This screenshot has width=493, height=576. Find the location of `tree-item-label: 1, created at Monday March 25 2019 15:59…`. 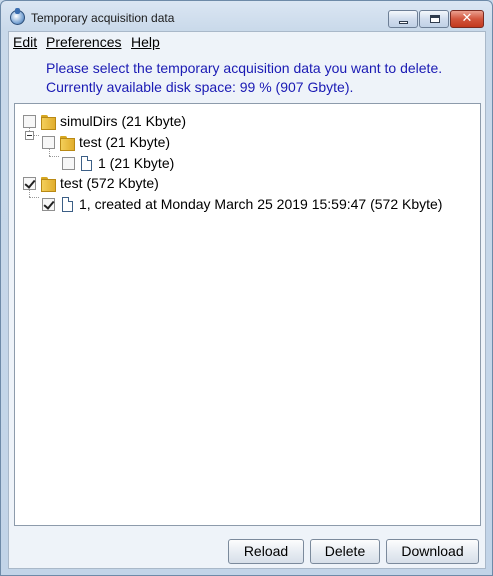

tree-item-label: 1, created at Monday March 25 2019 15:59… is located at coordinates (261, 204).